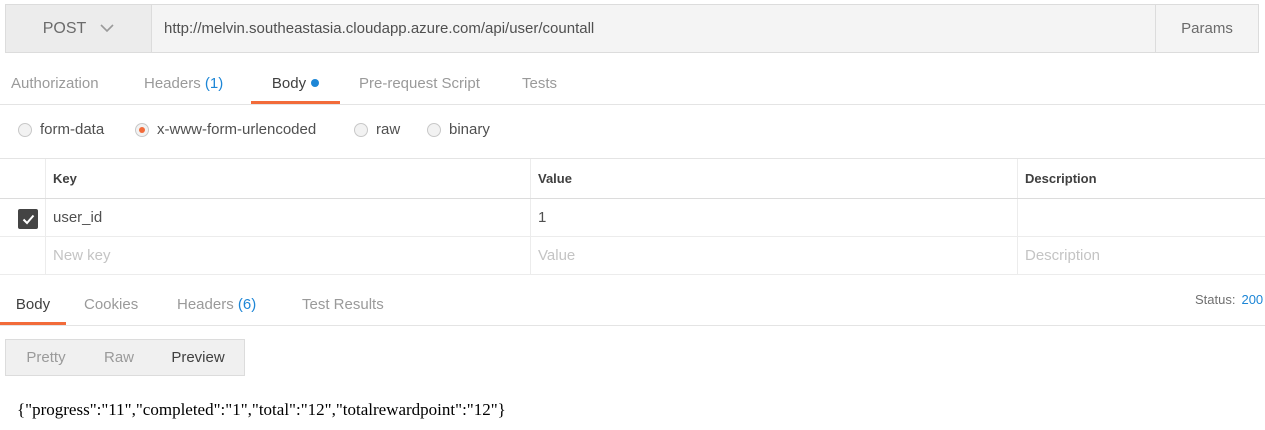  What do you see at coordinates (65, 178) in the screenshot?
I see `column-header-key: Key` at bounding box center [65, 178].